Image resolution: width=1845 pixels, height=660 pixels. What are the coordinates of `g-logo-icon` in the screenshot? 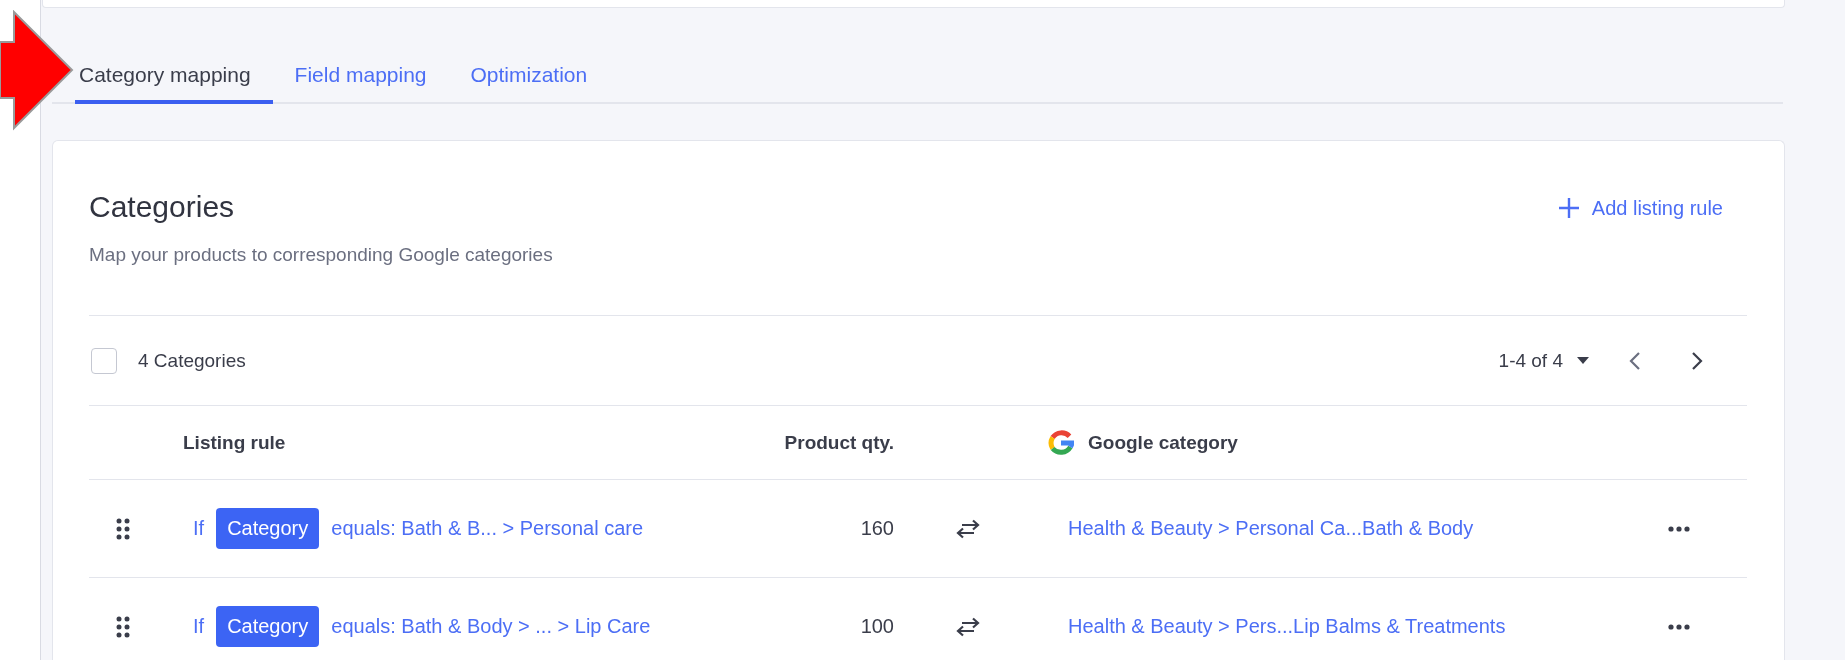 It's located at (1061, 442).